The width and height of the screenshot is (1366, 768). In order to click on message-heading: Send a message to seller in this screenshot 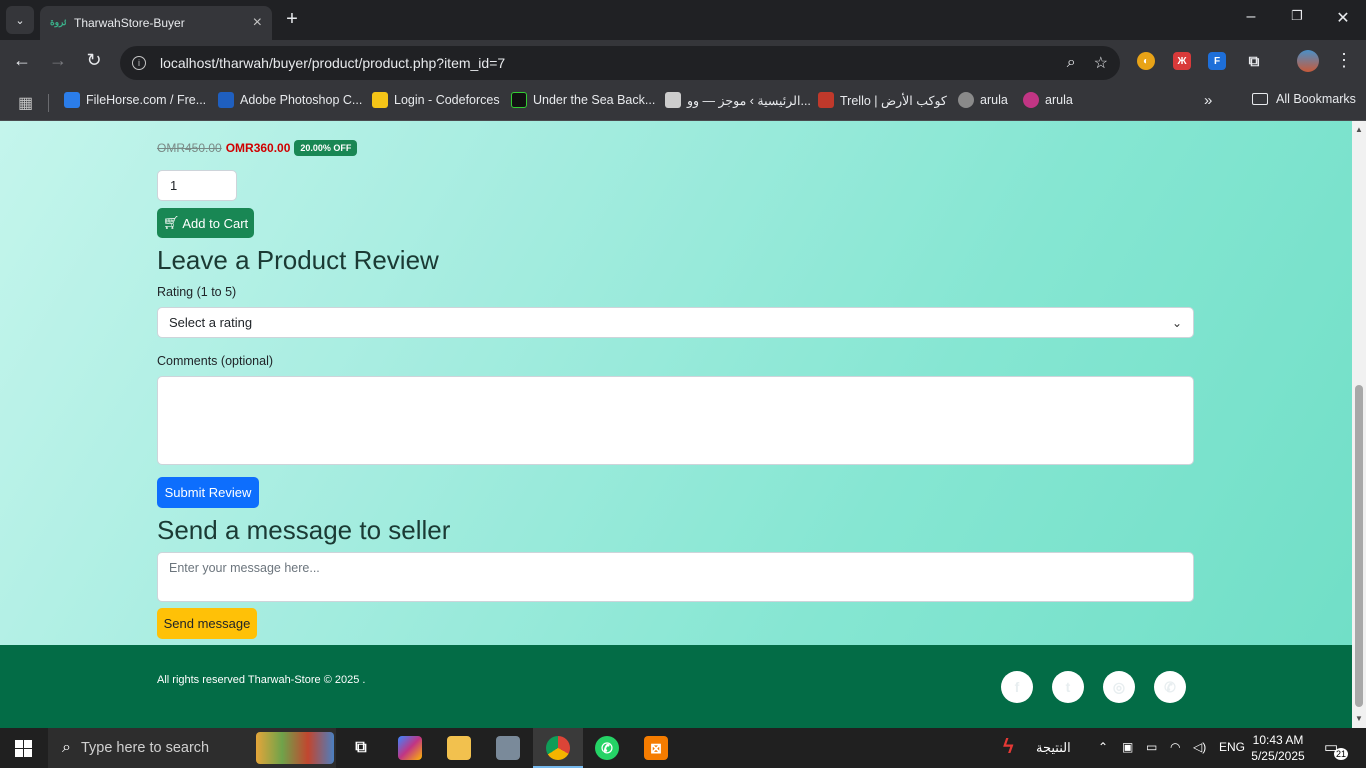, I will do `click(304, 530)`.